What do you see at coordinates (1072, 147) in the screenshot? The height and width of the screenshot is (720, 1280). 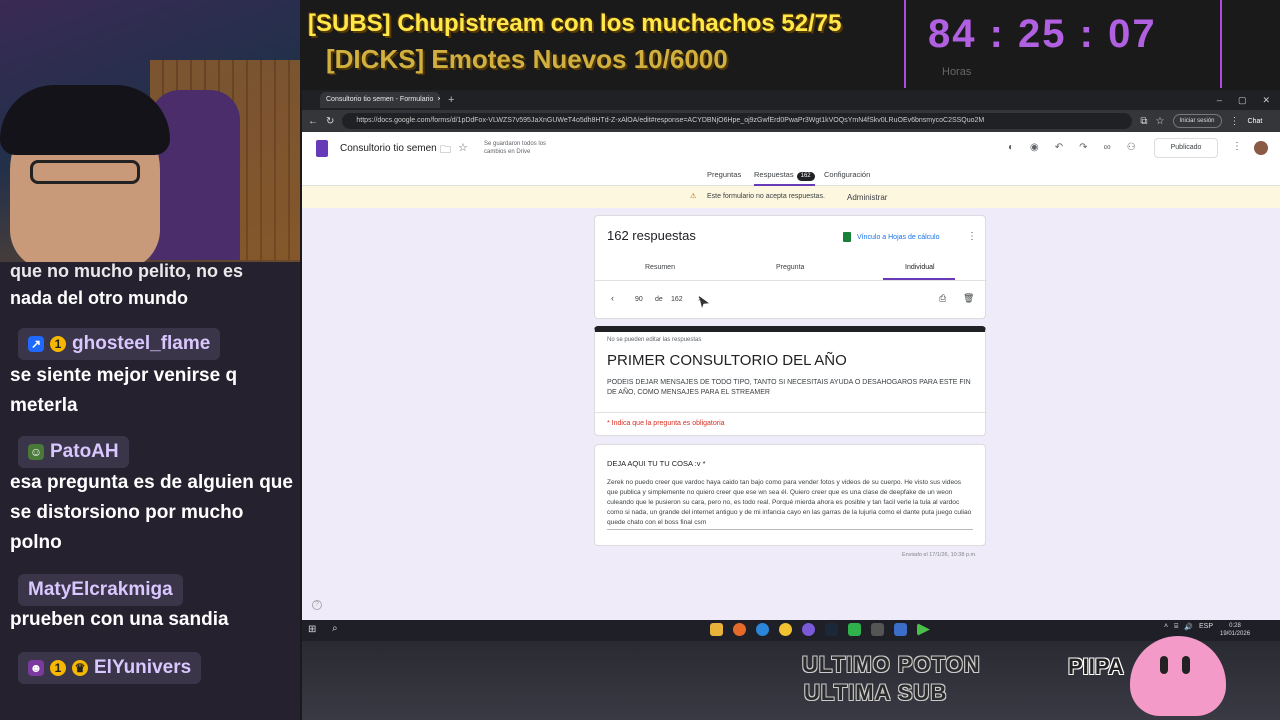 I see `header-toolbar: ◐ ◉ ↶ ↷ ∞ ⚇` at bounding box center [1072, 147].